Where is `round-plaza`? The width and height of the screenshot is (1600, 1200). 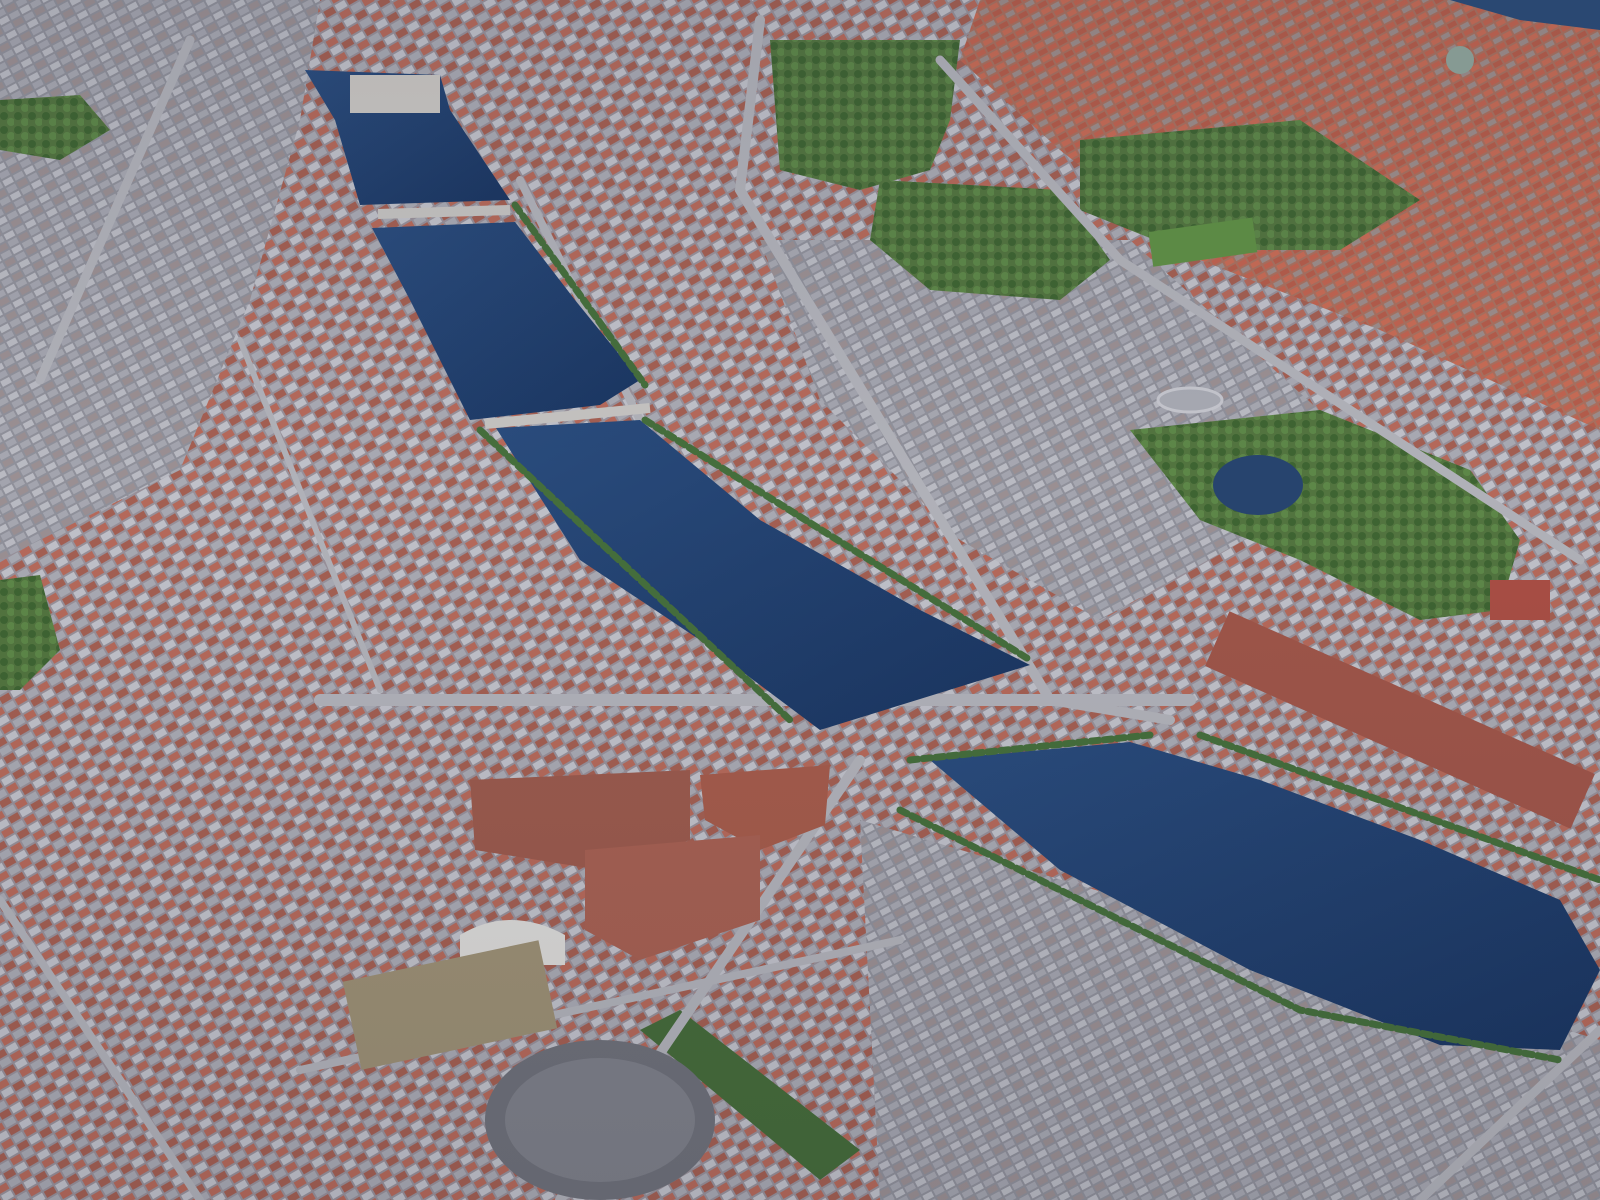 round-plaza is located at coordinates (1190, 400).